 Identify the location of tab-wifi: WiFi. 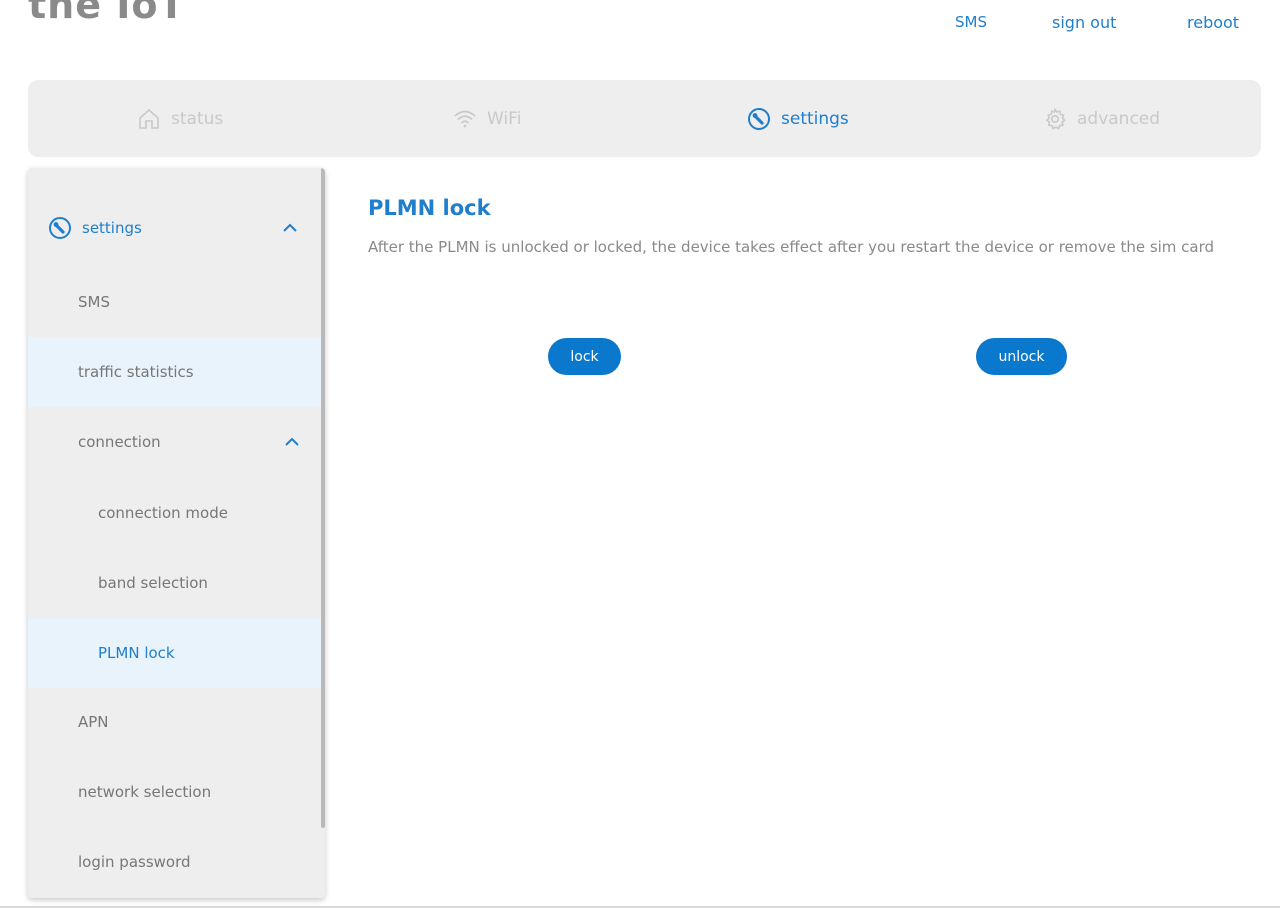
(487, 118).